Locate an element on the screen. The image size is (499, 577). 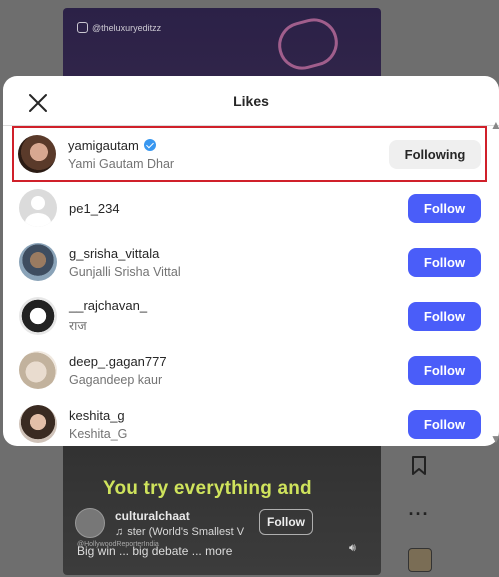
username: deep_.gagan777 is located at coordinates (118, 361).